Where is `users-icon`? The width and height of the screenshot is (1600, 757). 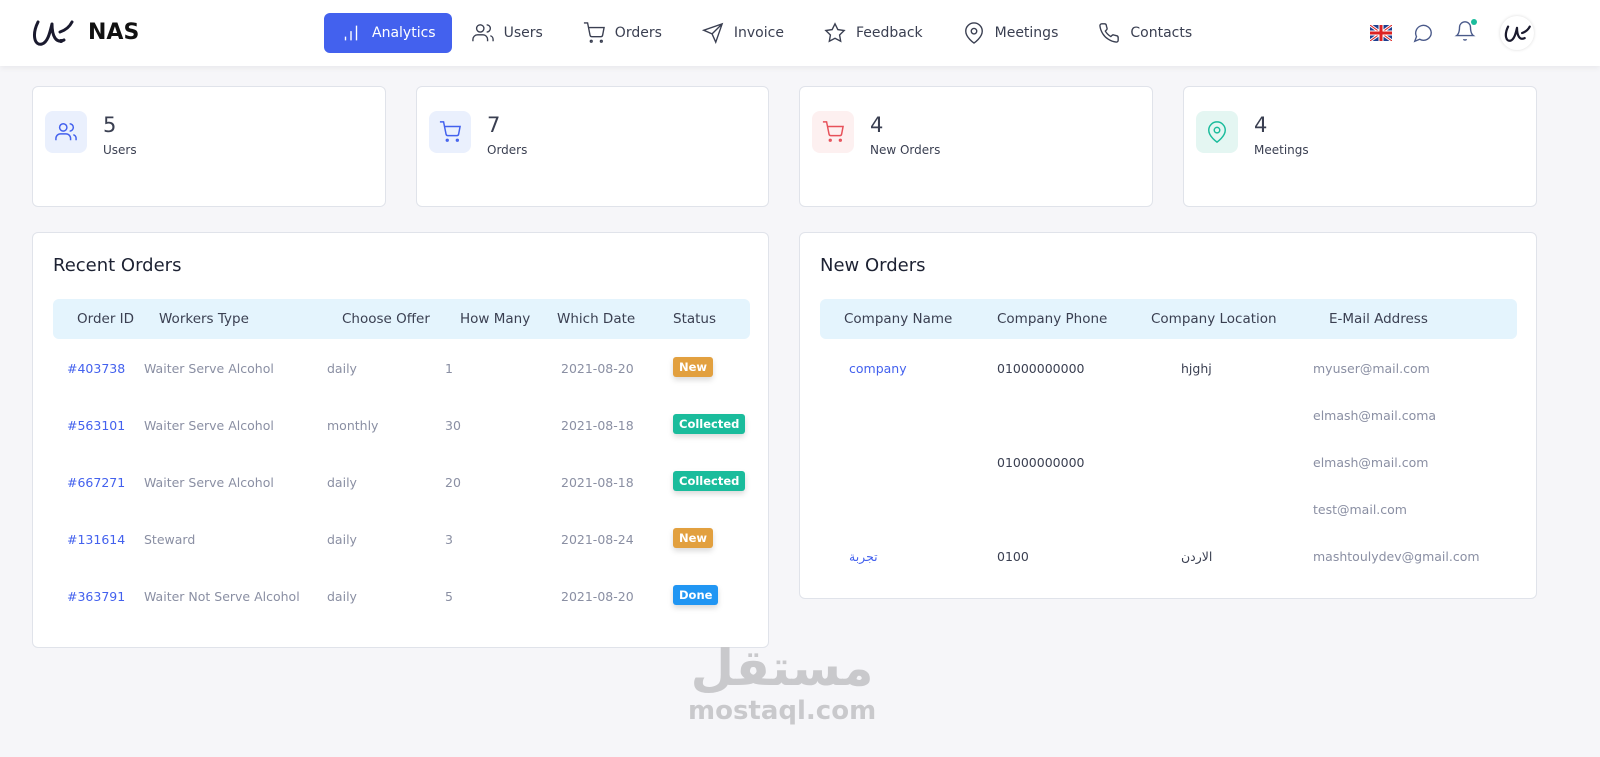 users-icon is located at coordinates (66, 132).